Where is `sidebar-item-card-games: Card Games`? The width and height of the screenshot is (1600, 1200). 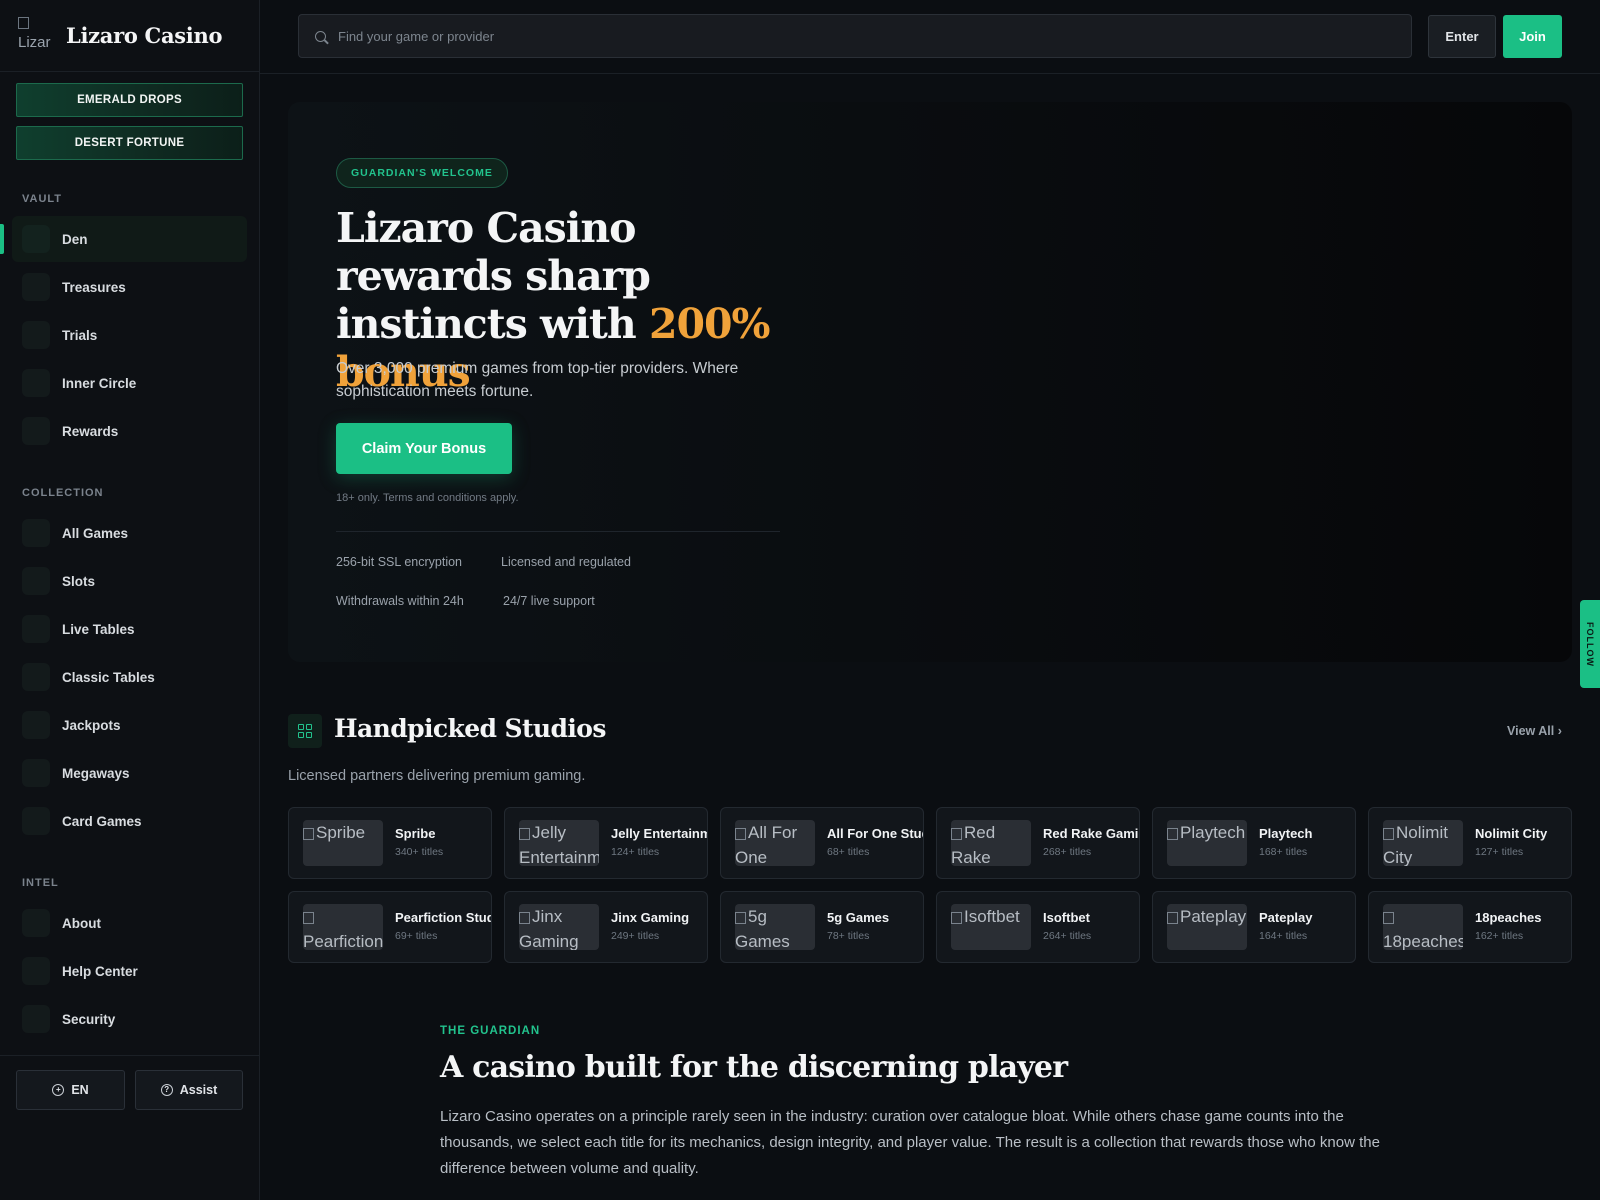
sidebar-item-card-games: Card Games is located at coordinates (129, 821).